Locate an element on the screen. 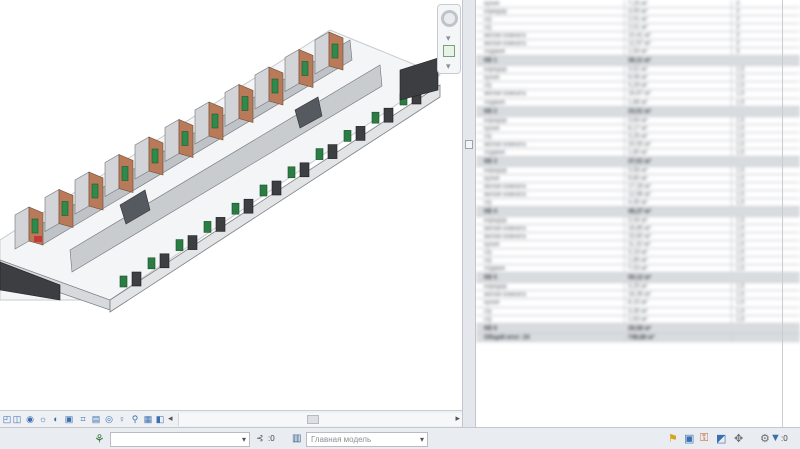 The height and width of the screenshot is (449, 800). schedule-row: жилая комната 10,41 м² 3 is located at coordinates (638, 36).